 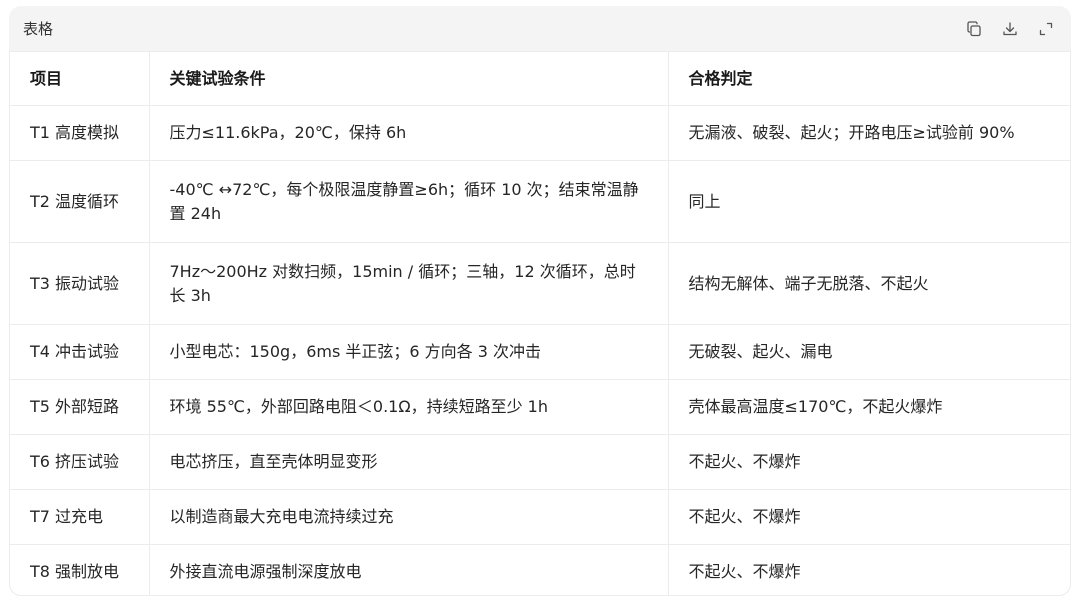 I want to click on cell-condition: 电芯挤压，直至壳体明显变形, so click(x=408, y=462).